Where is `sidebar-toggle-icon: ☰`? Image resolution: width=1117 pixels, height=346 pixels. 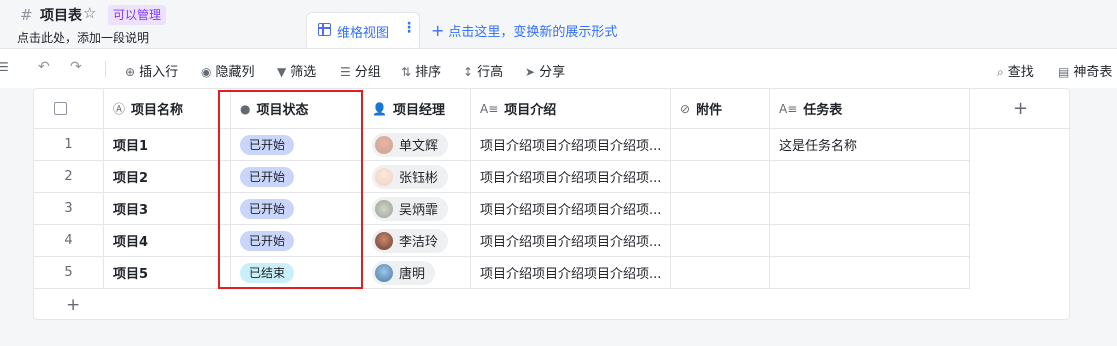 sidebar-toggle-icon: ☰ is located at coordinates (4, 67).